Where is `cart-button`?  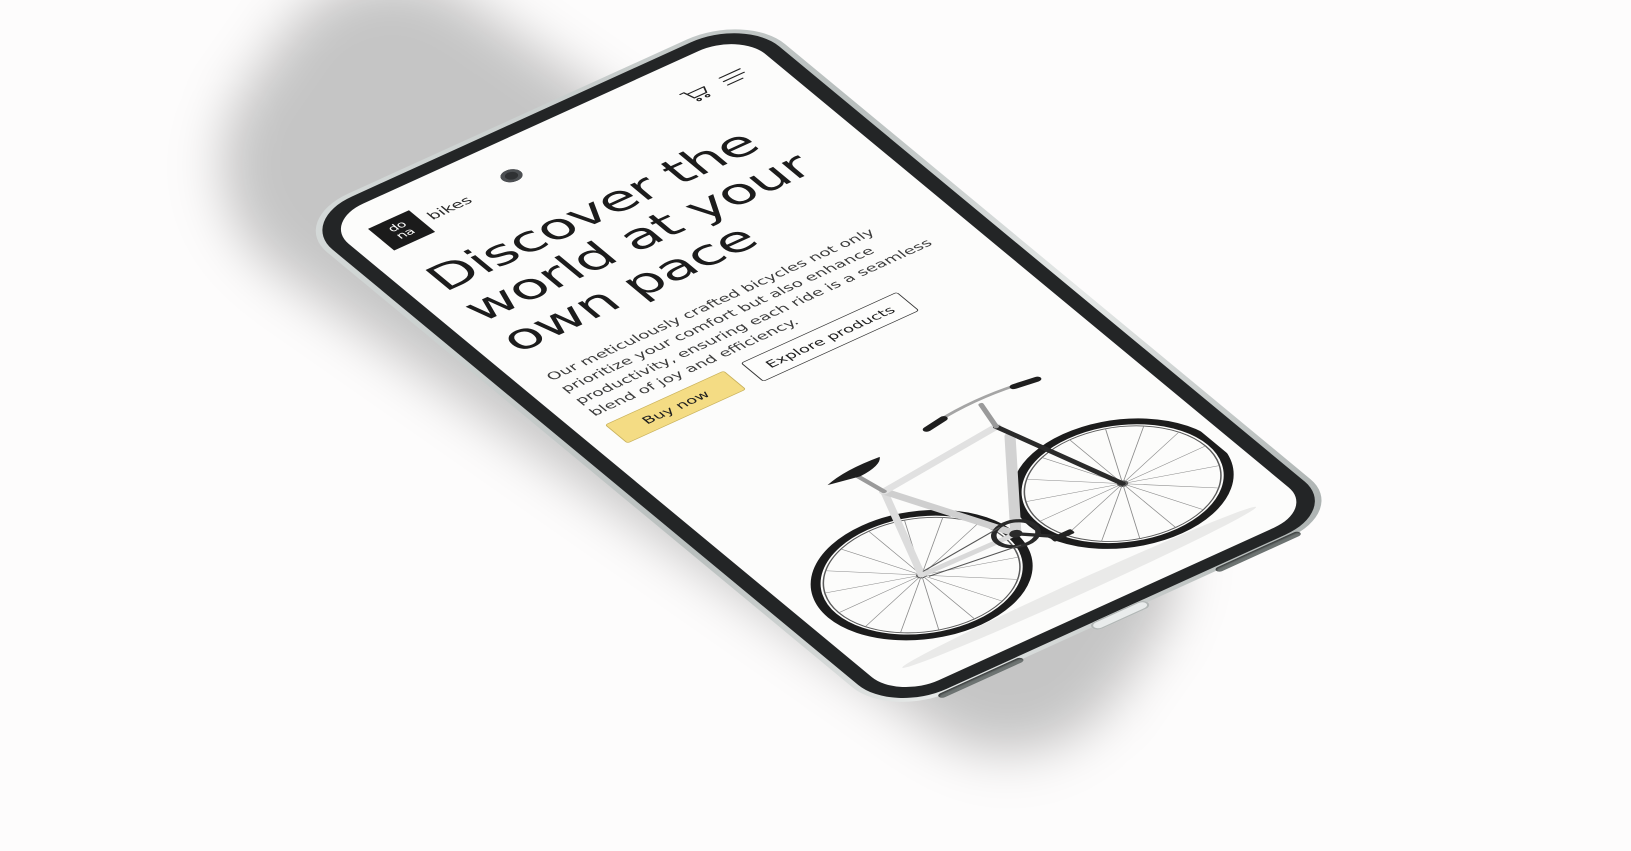 cart-button is located at coordinates (697, 93).